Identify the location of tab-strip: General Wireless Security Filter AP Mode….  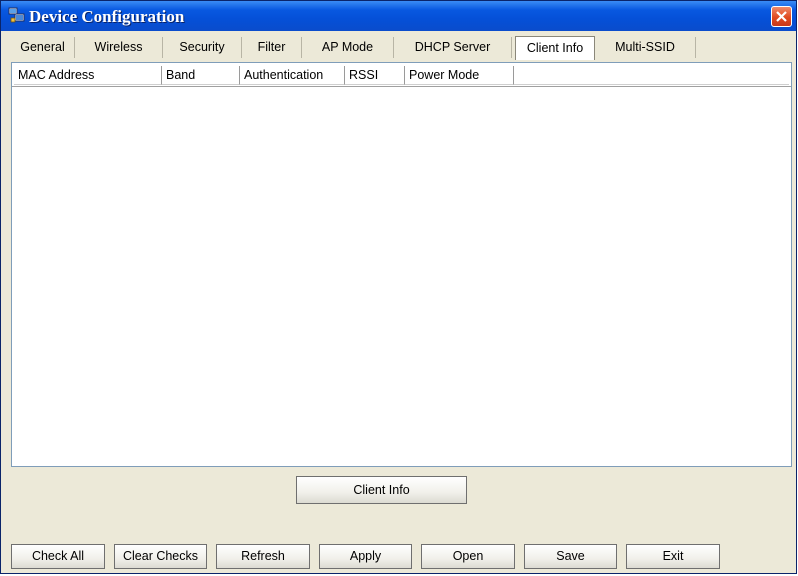
(402, 48).